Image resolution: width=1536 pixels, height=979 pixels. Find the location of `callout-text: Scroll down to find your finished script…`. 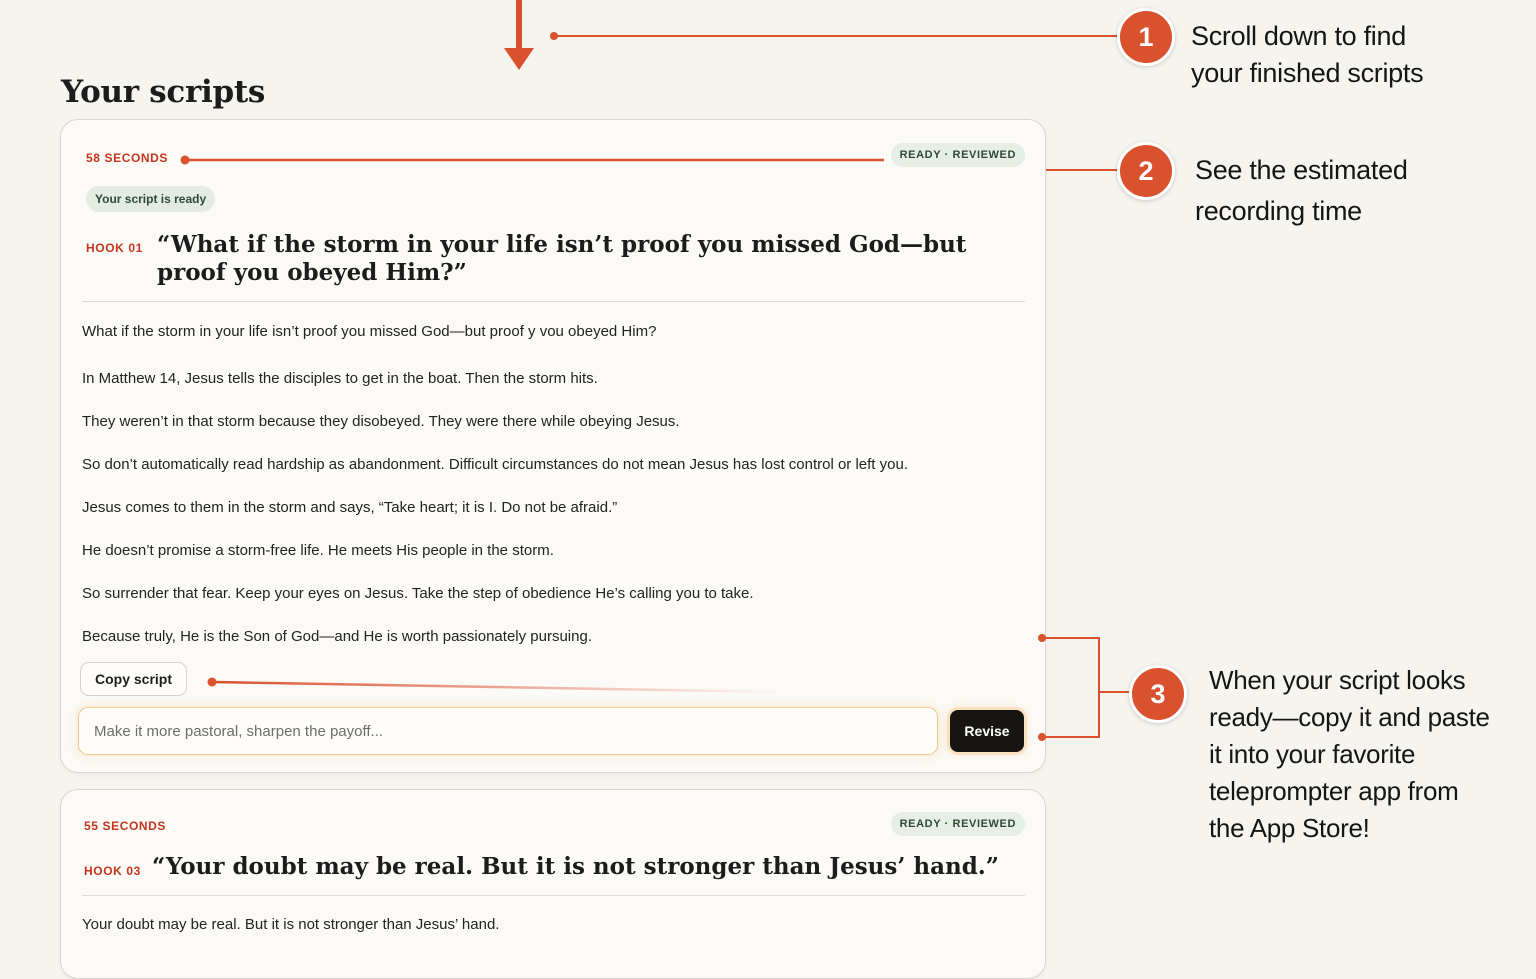

callout-text: Scroll down to find your finished script… is located at coordinates (1307, 55).